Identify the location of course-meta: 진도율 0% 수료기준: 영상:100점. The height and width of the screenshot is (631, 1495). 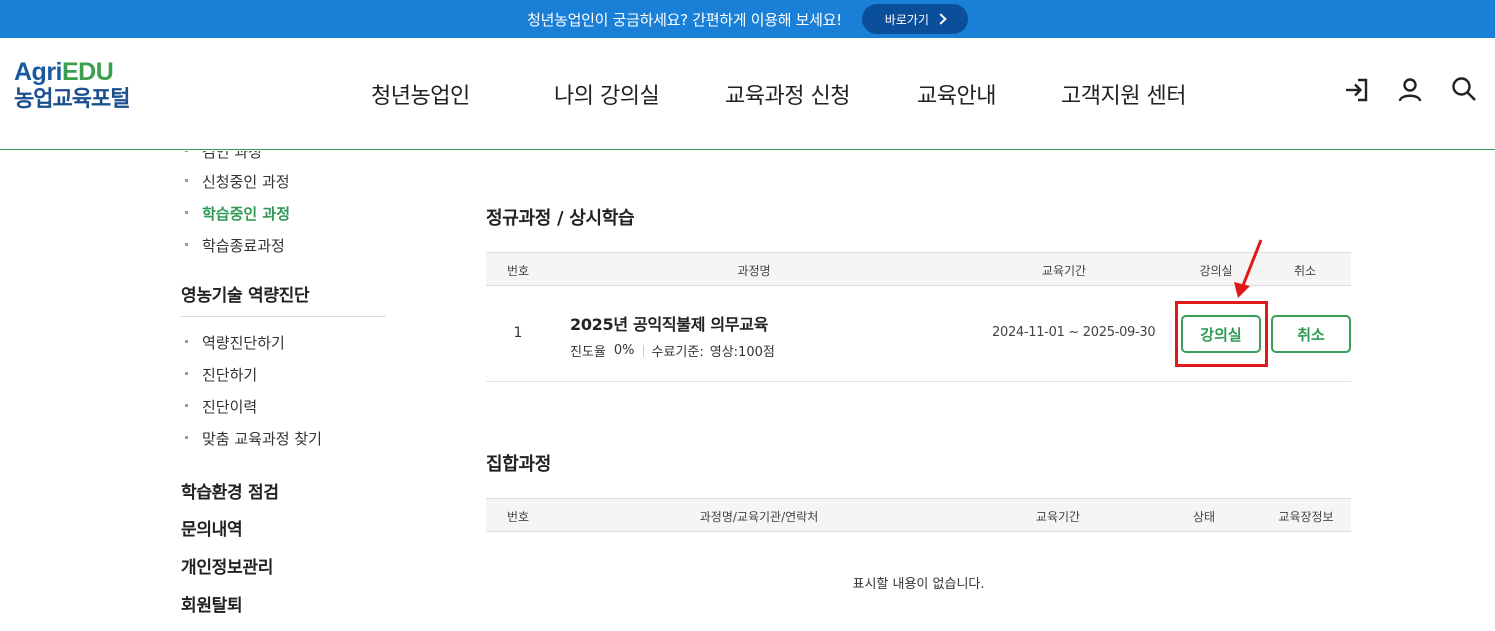
(672, 350).